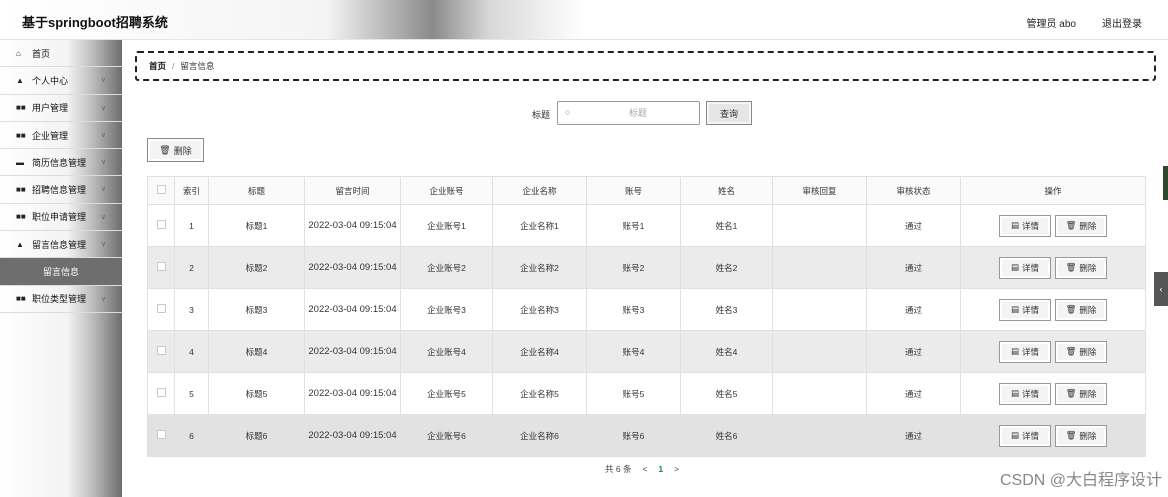 Image resolution: width=1168 pixels, height=497 pixels. Describe the element at coordinates (175, 150) in the screenshot. I see `bulk-delete-button: 🗑︎ 删除` at that location.